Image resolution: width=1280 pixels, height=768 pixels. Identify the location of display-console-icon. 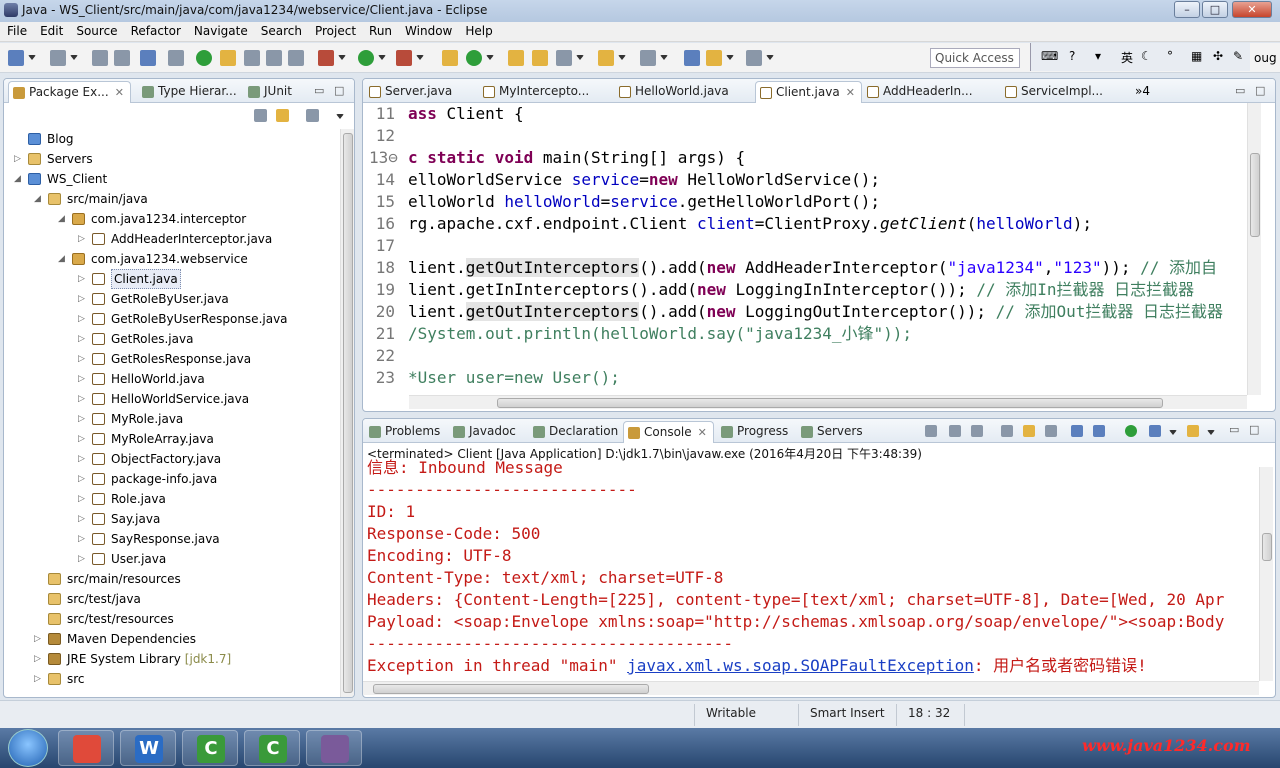
(1155, 431).